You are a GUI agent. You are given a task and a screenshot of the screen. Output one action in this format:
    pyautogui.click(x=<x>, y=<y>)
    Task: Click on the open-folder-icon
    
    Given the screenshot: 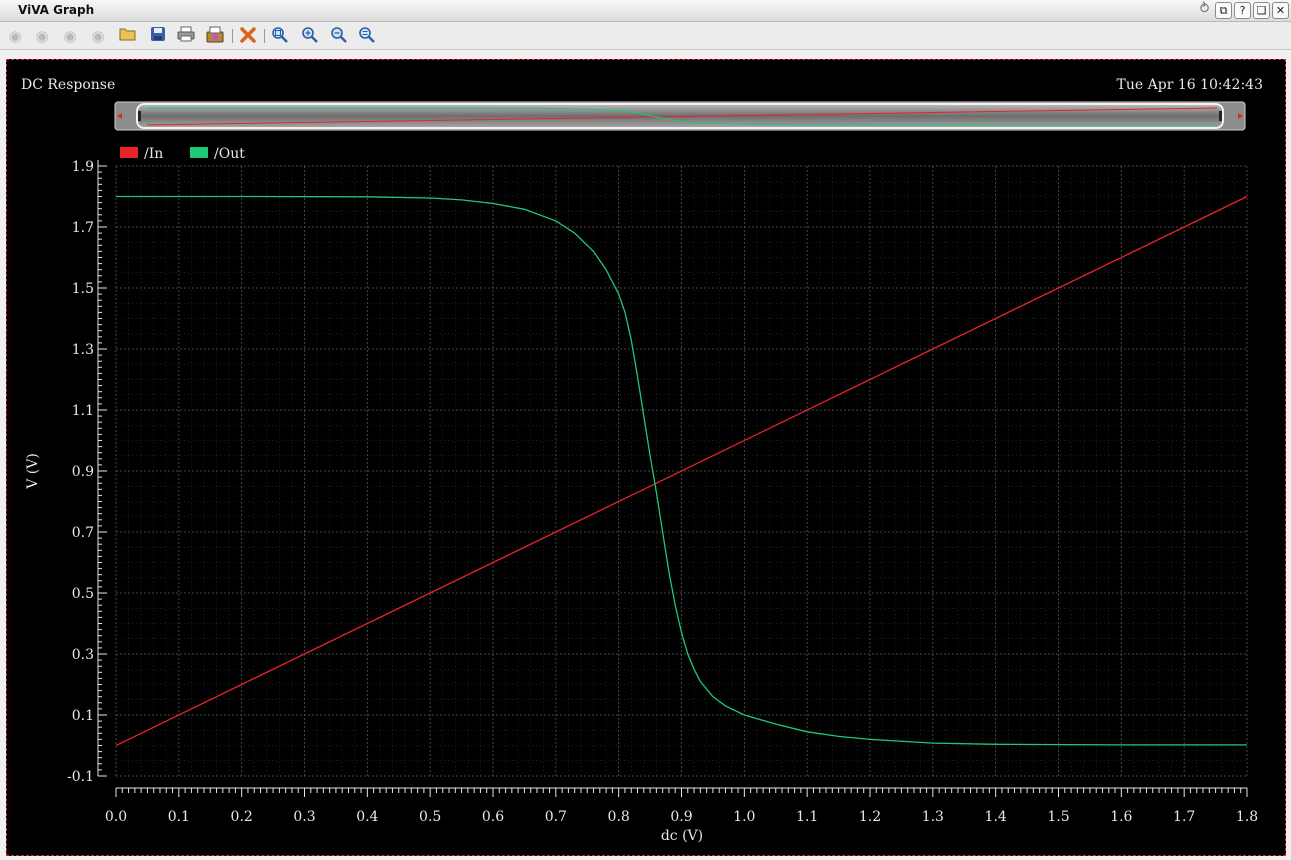 What is the action you would take?
    pyautogui.click(x=128, y=36)
    